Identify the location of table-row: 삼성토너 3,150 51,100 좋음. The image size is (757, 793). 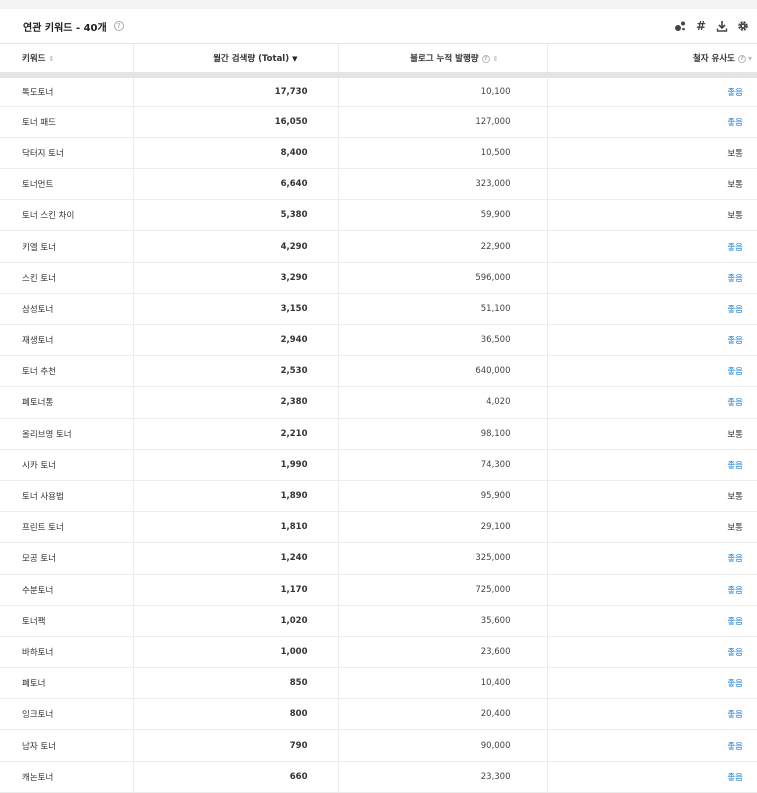
(378, 309).